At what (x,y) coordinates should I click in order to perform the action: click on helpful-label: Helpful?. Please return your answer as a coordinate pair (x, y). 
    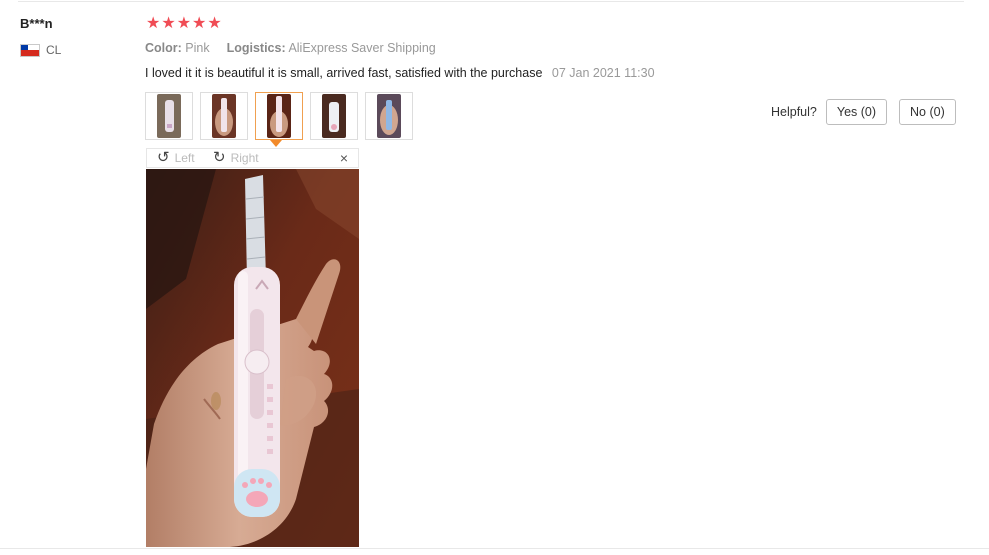
    Looking at the image, I should click on (794, 112).